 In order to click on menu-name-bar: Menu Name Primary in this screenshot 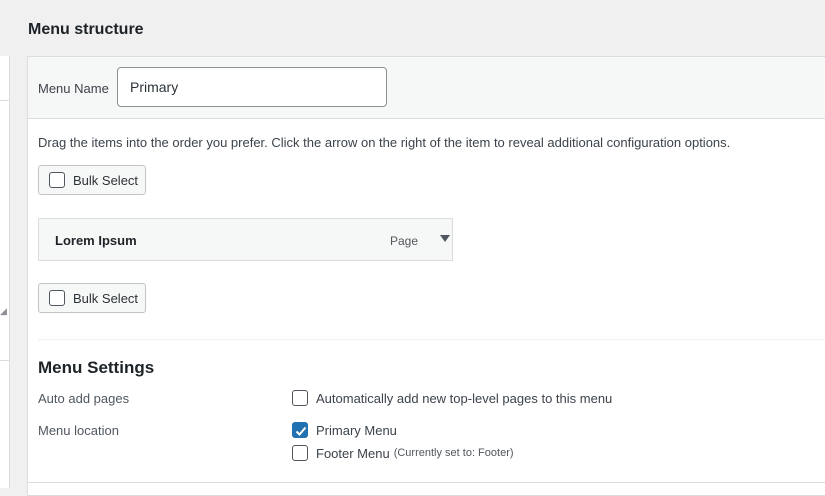, I will do `click(426, 88)`.